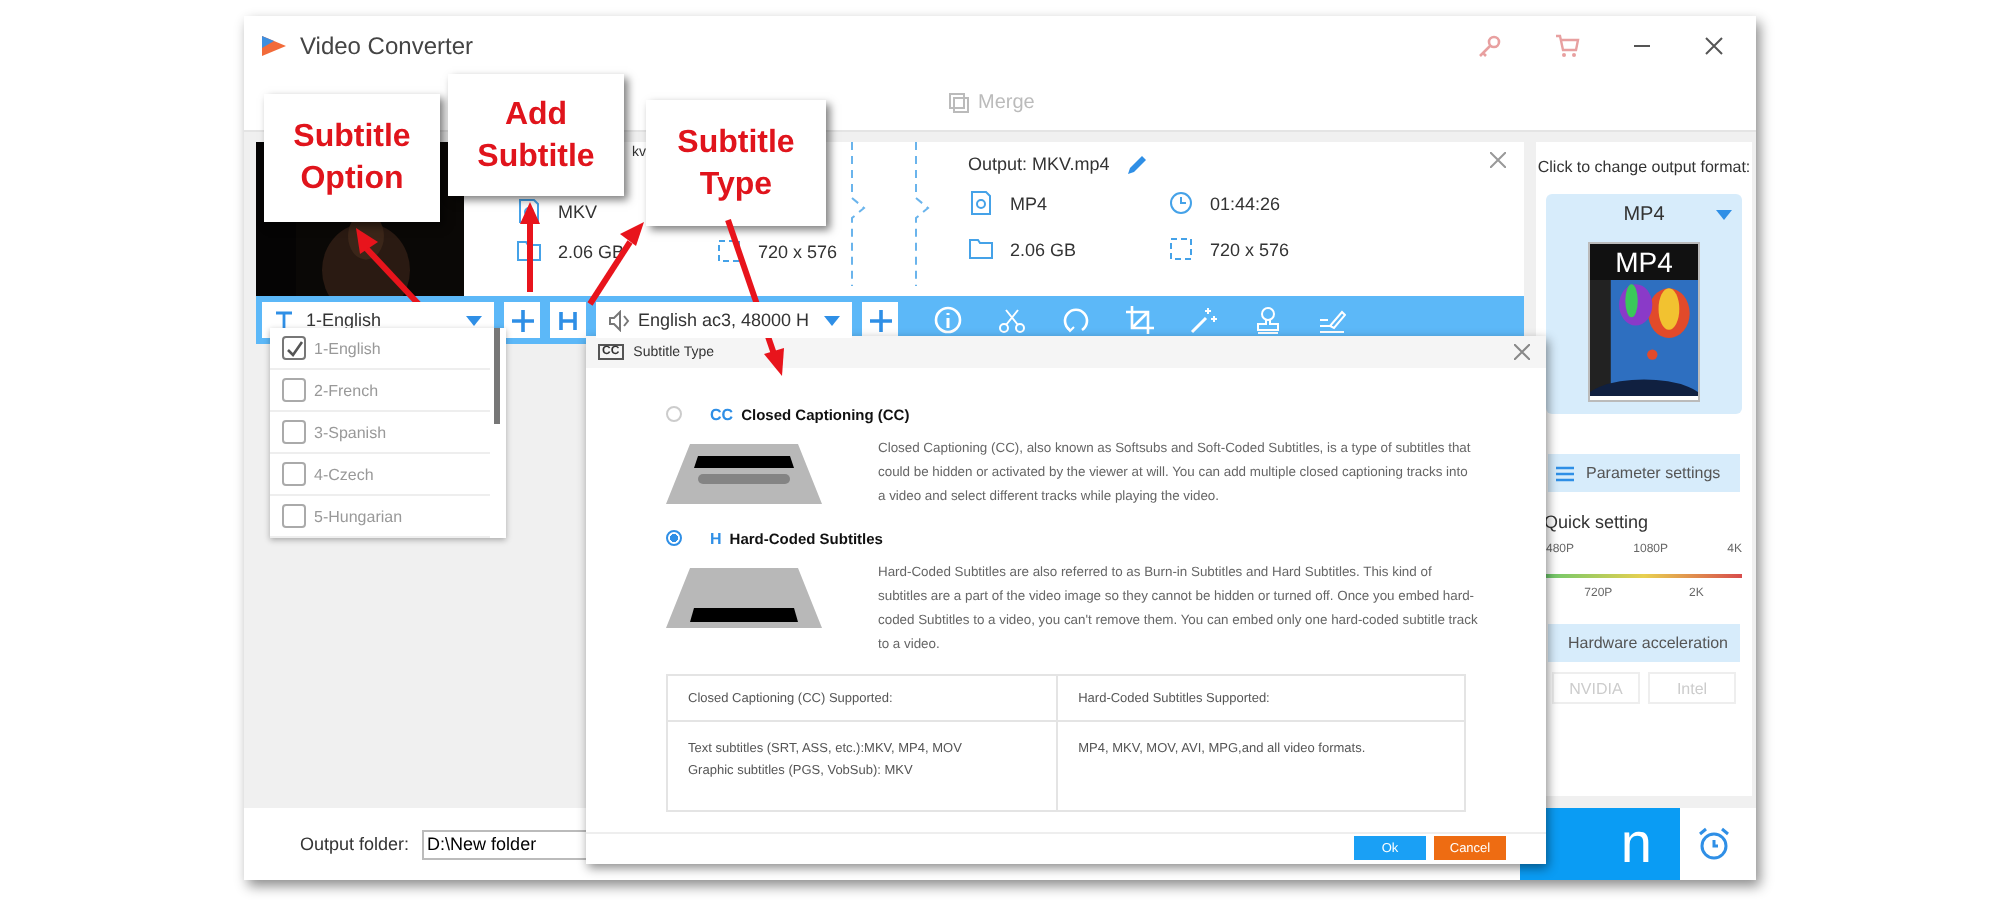 This screenshot has height=900, width=2000. Describe the element at coordinates (578, 211) in the screenshot. I see `format-text: MKV` at that location.